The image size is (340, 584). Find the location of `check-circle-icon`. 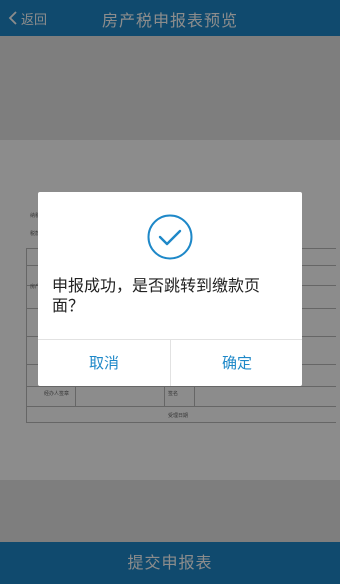

check-circle-icon is located at coordinates (170, 237).